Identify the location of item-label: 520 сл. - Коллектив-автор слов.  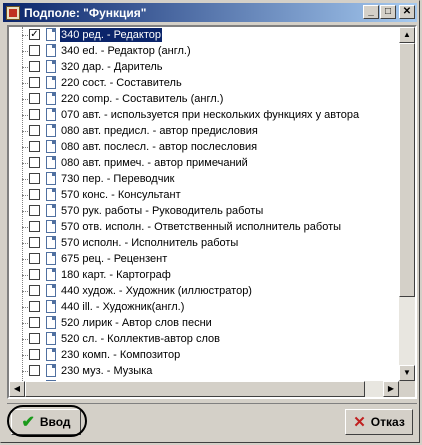
(140, 339).